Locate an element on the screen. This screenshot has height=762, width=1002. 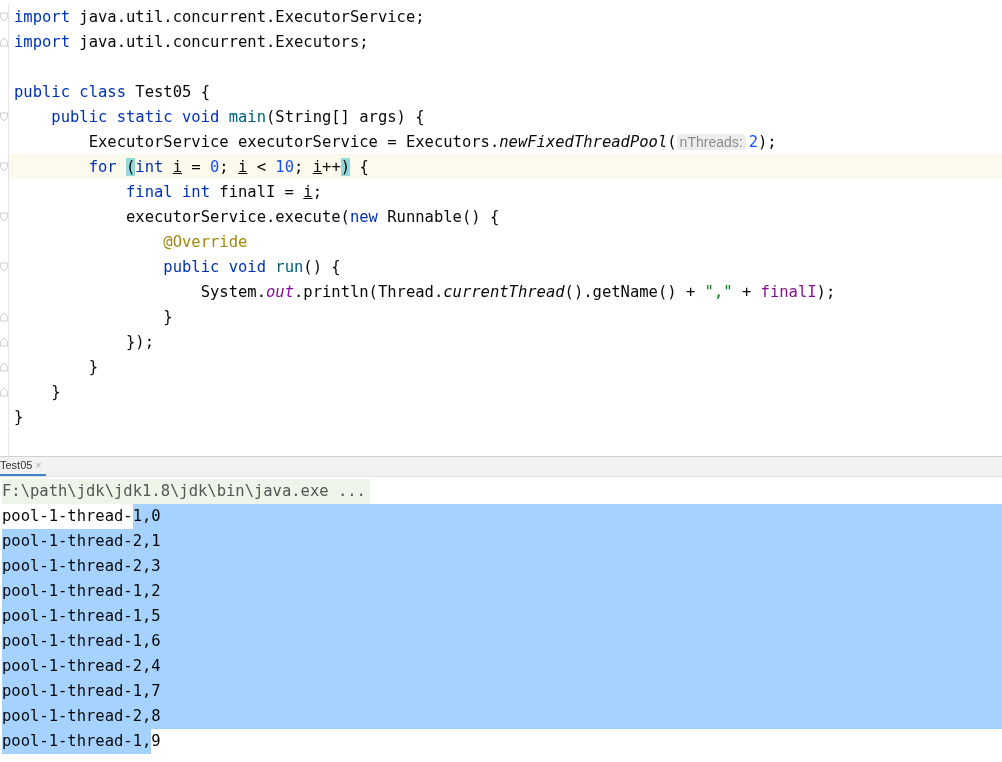
code-line: public void run() { is located at coordinates (251, 266).